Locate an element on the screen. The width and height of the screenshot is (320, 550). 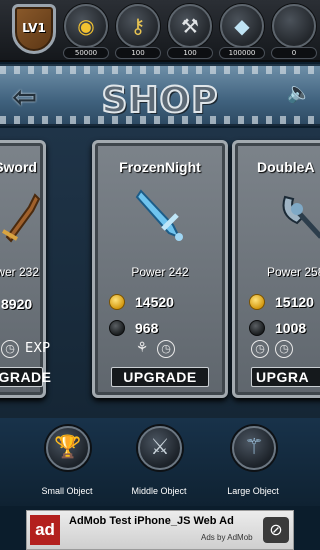
shop-header: ⇦ SHOP 🔈 is located at coordinates (160, 95).